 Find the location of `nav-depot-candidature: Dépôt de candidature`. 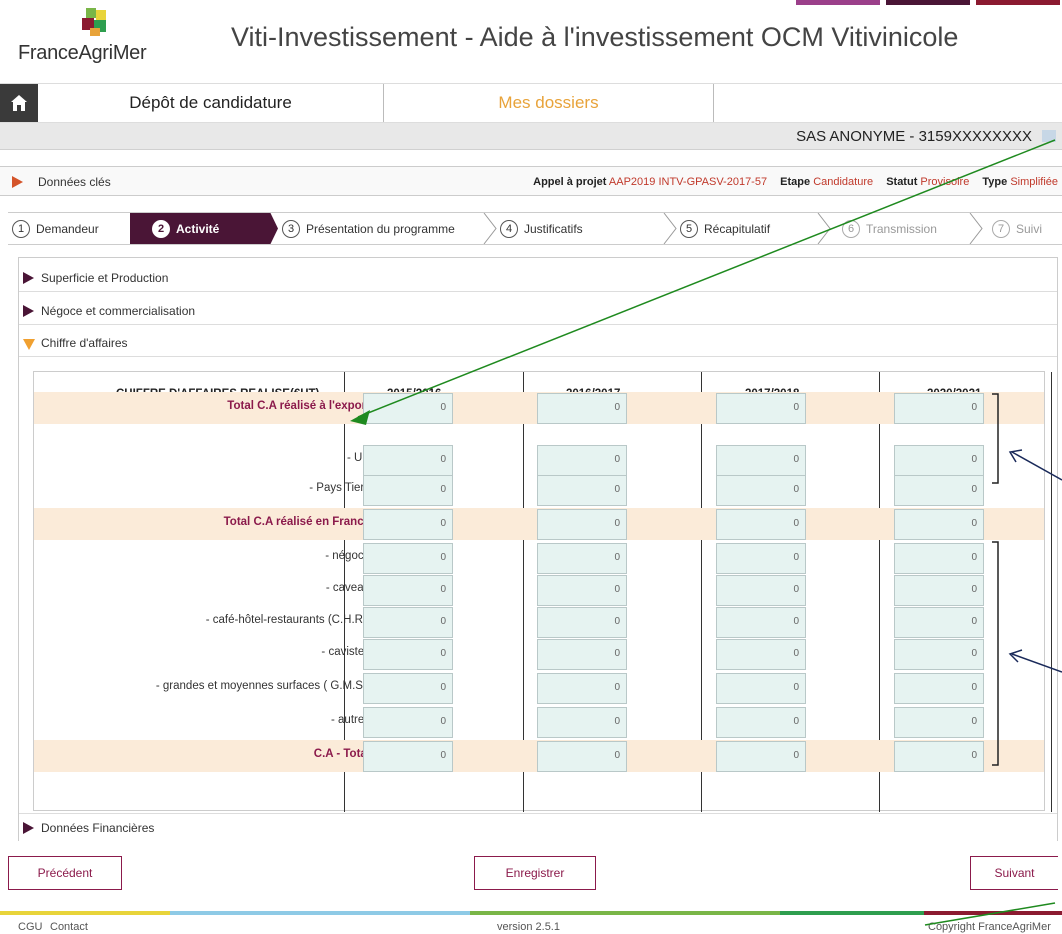

nav-depot-candidature: Dépôt de candidature is located at coordinates (211, 103).